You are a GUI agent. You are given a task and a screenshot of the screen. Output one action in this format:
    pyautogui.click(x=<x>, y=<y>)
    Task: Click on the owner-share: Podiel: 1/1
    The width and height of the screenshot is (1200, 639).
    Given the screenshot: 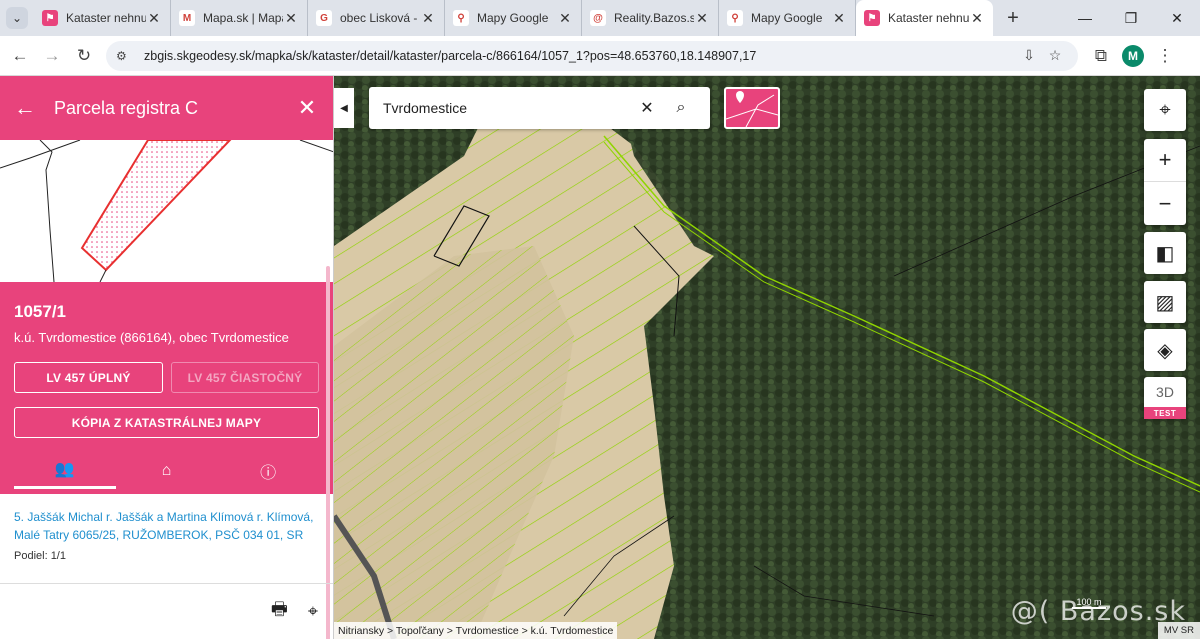 What is the action you would take?
    pyautogui.click(x=40, y=556)
    